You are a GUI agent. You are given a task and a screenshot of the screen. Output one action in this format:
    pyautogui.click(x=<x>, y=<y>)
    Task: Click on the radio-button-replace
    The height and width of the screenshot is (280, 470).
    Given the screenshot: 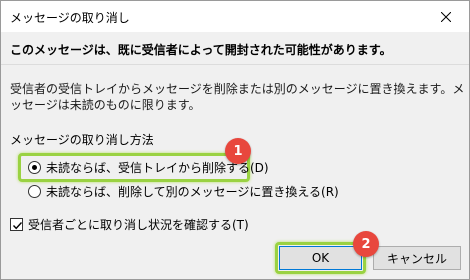 What is the action you would take?
    pyautogui.click(x=34, y=191)
    